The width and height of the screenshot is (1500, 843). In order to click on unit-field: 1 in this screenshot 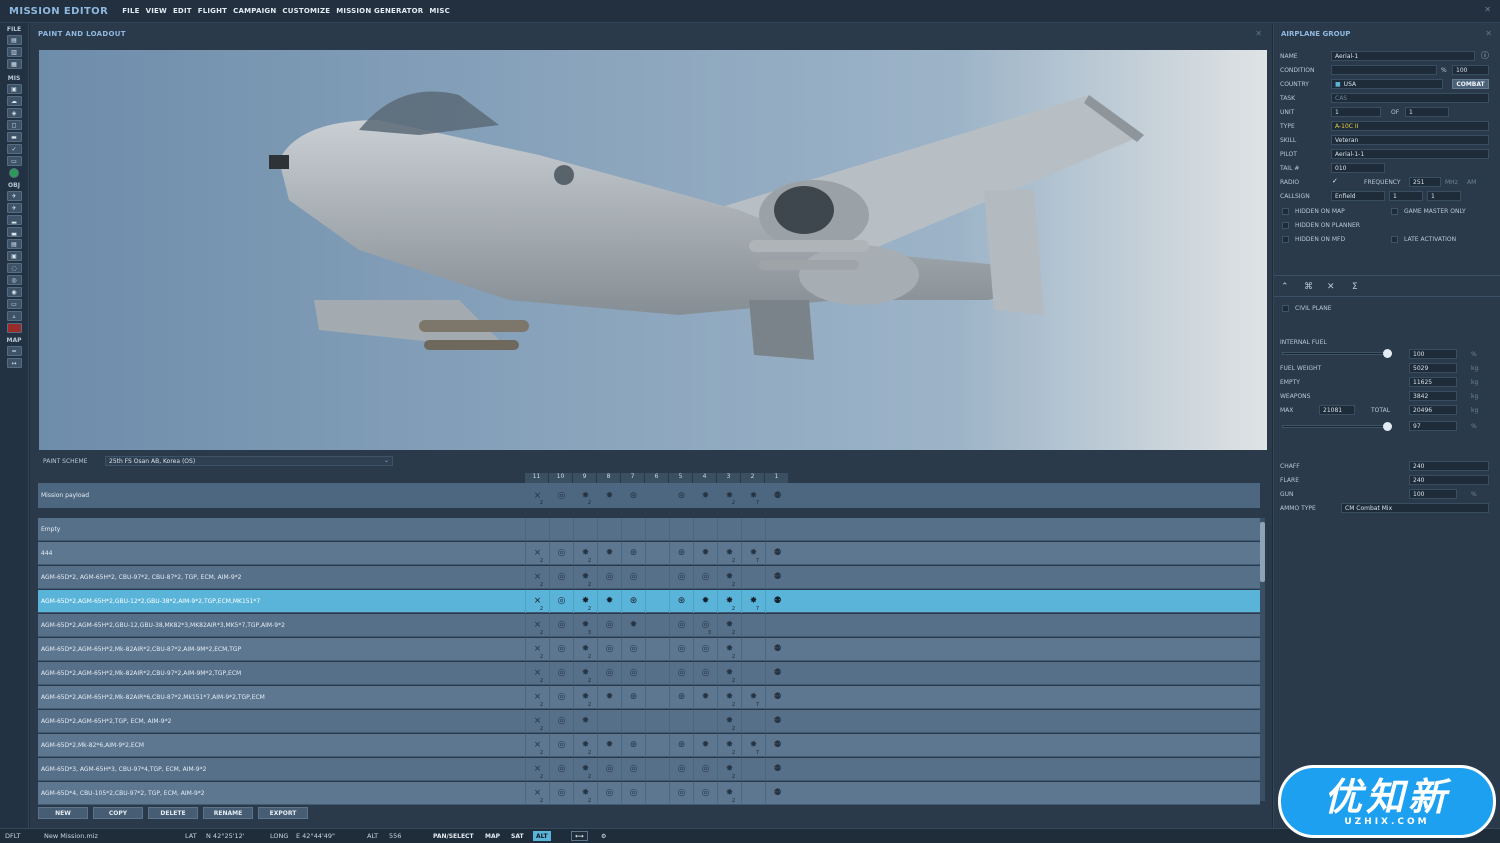, I will do `click(1356, 112)`.